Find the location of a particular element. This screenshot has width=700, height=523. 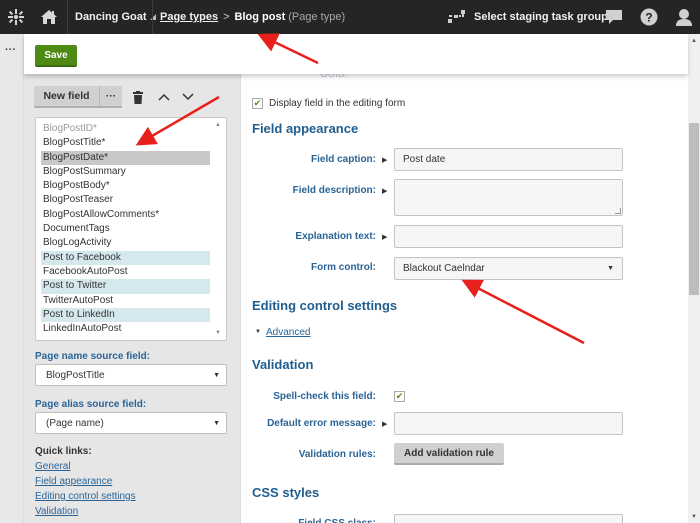

field-css-class-label: Field CSS class: is located at coordinates (337, 520).